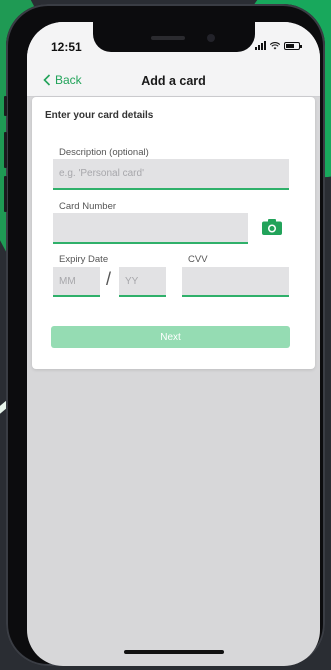  Describe the element at coordinates (104, 152) in the screenshot. I see `description-label: Description (optional)` at that location.